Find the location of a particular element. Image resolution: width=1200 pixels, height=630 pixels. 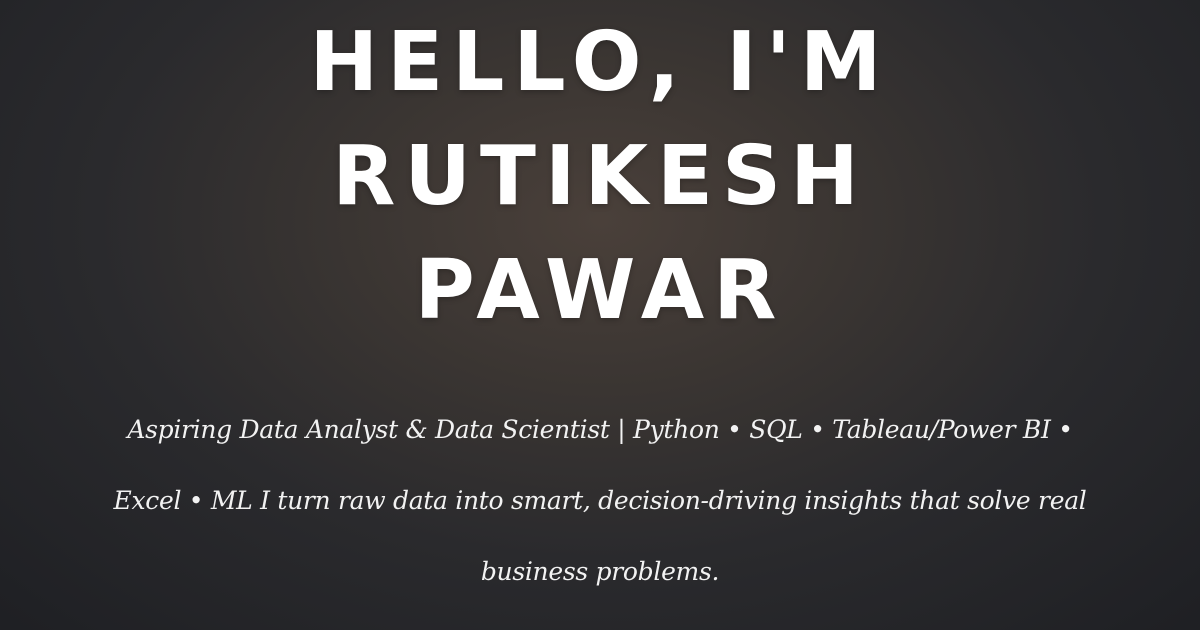

hero-title-line-3: PAWAR is located at coordinates (600, 290).